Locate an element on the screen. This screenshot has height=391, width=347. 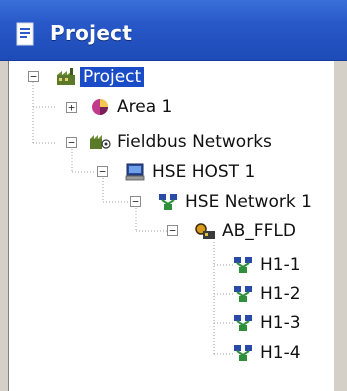
collapse-toggle-project: − is located at coordinates (33, 76).